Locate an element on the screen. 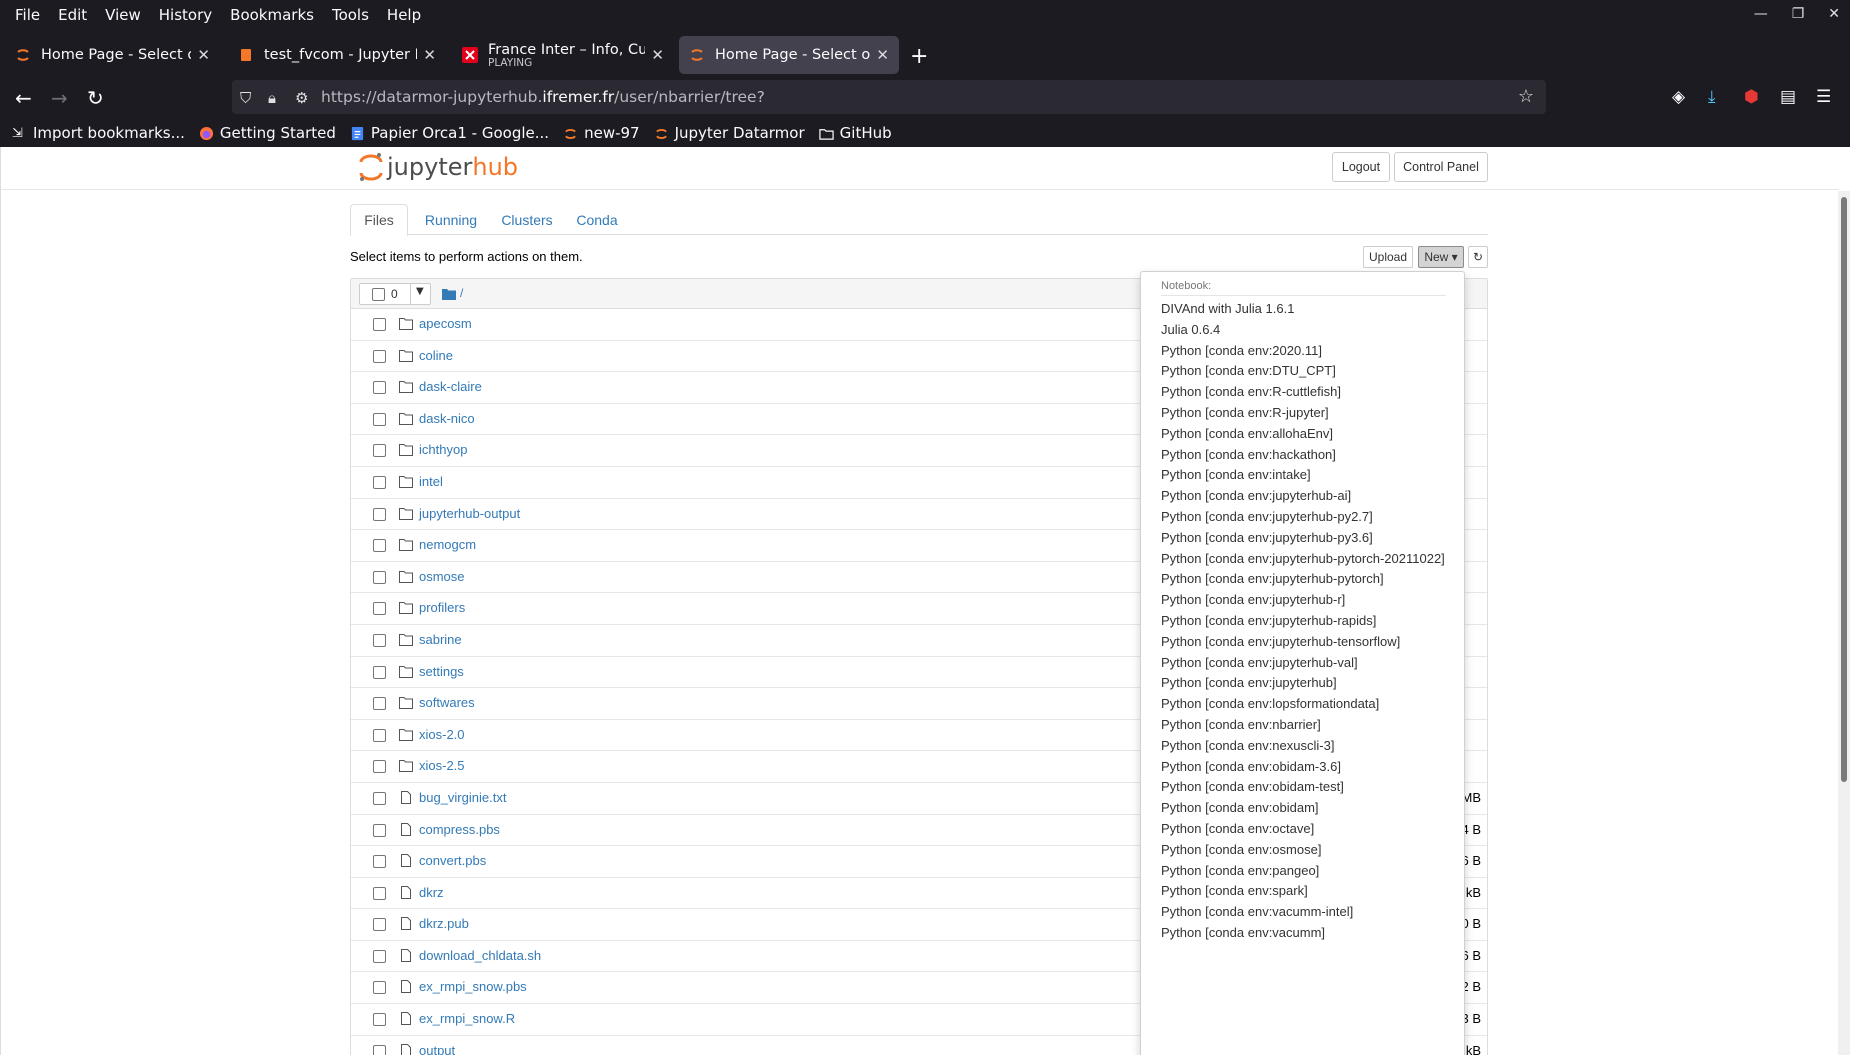  kernel-option: DIVAnd with Julia 1.6.1 is located at coordinates (1227, 308).